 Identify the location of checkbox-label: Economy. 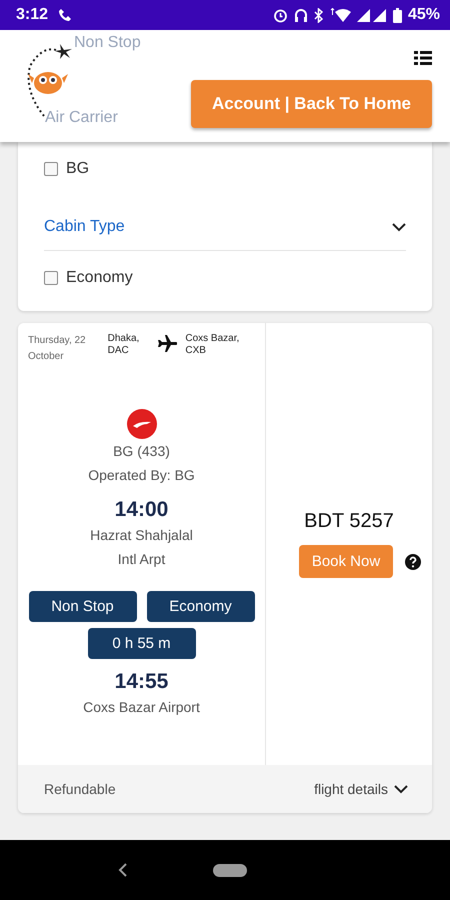
(99, 278).